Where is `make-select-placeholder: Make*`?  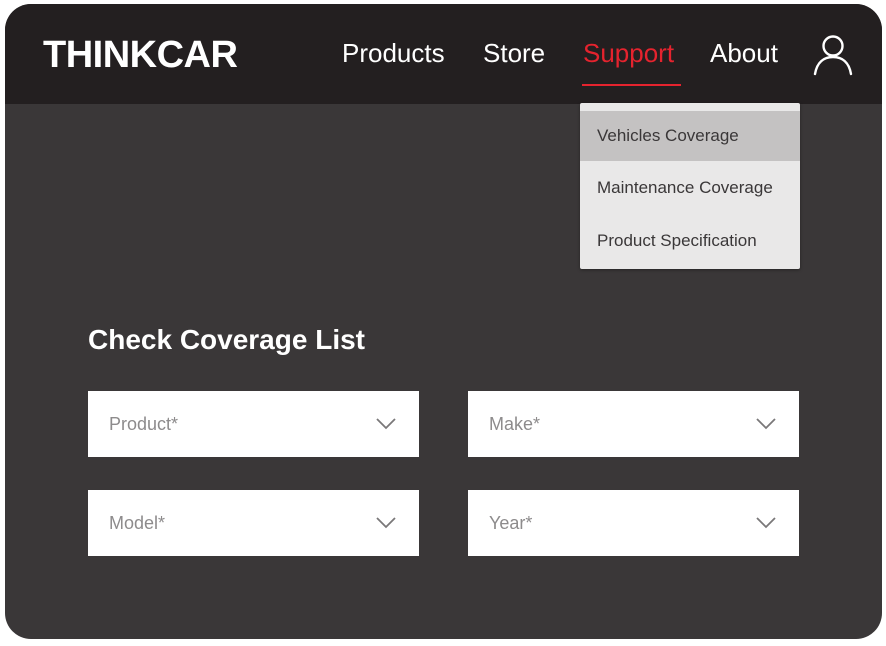 make-select-placeholder: Make* is located at coordinates (515, 424).